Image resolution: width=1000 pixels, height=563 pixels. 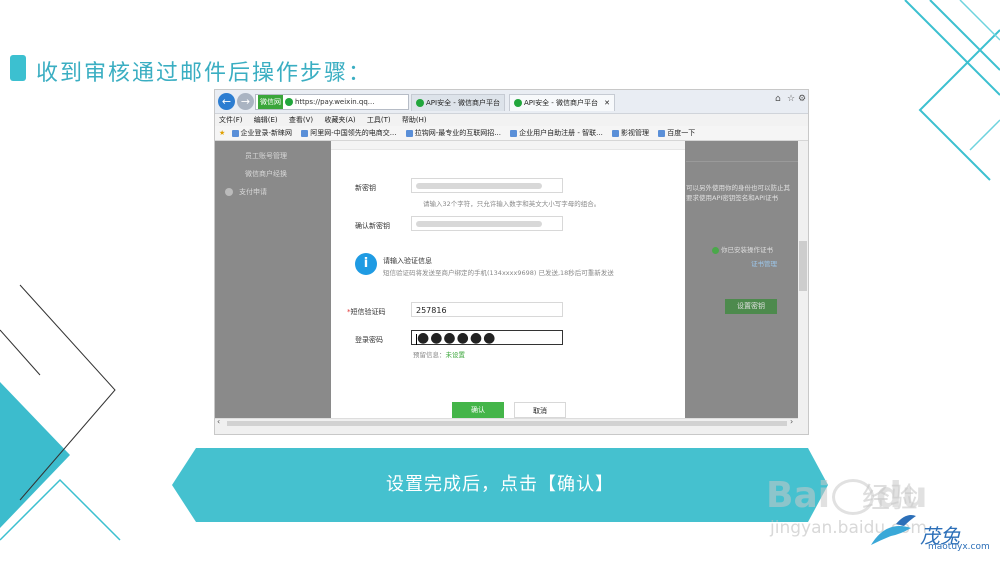 What do you see at coordinates (511, 120) in the screenshot?
I see `menu-bar: 文件(F) 编辑(E) 查看(V) 收藏夹(A) 工具(T) 帮助(H)` at bounding box center [511, 120].